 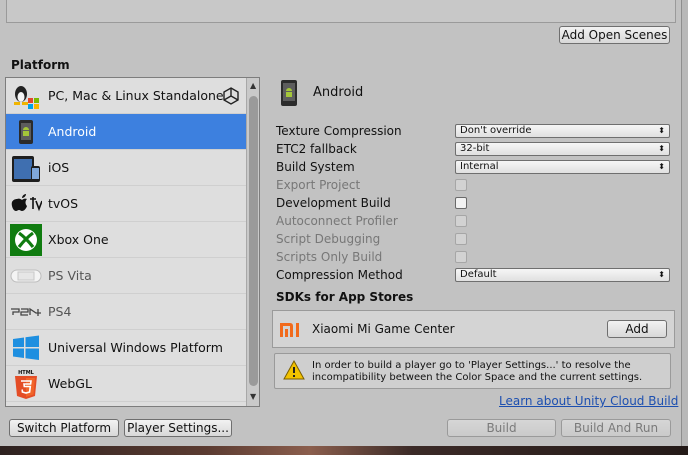 What do you see at coordinates (26, 312) in the screenshot?
I see `ps4-icon` at bounding box center [26, 312].